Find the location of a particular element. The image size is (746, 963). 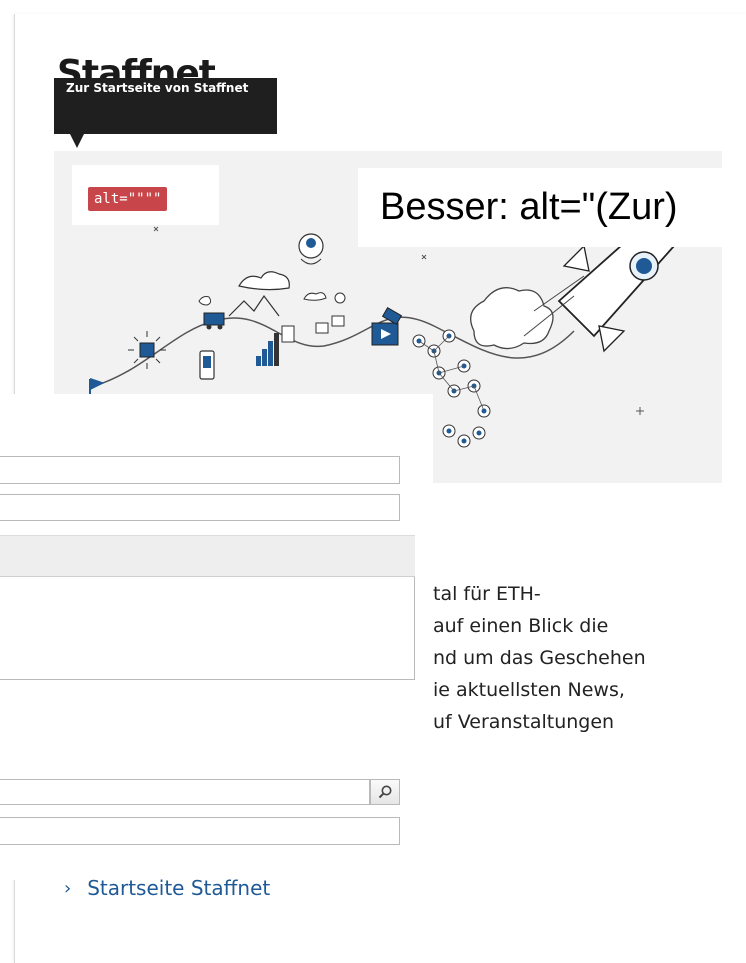

tooltip: Zur Startseite von Staffnet is located at coordinates (165, 106).